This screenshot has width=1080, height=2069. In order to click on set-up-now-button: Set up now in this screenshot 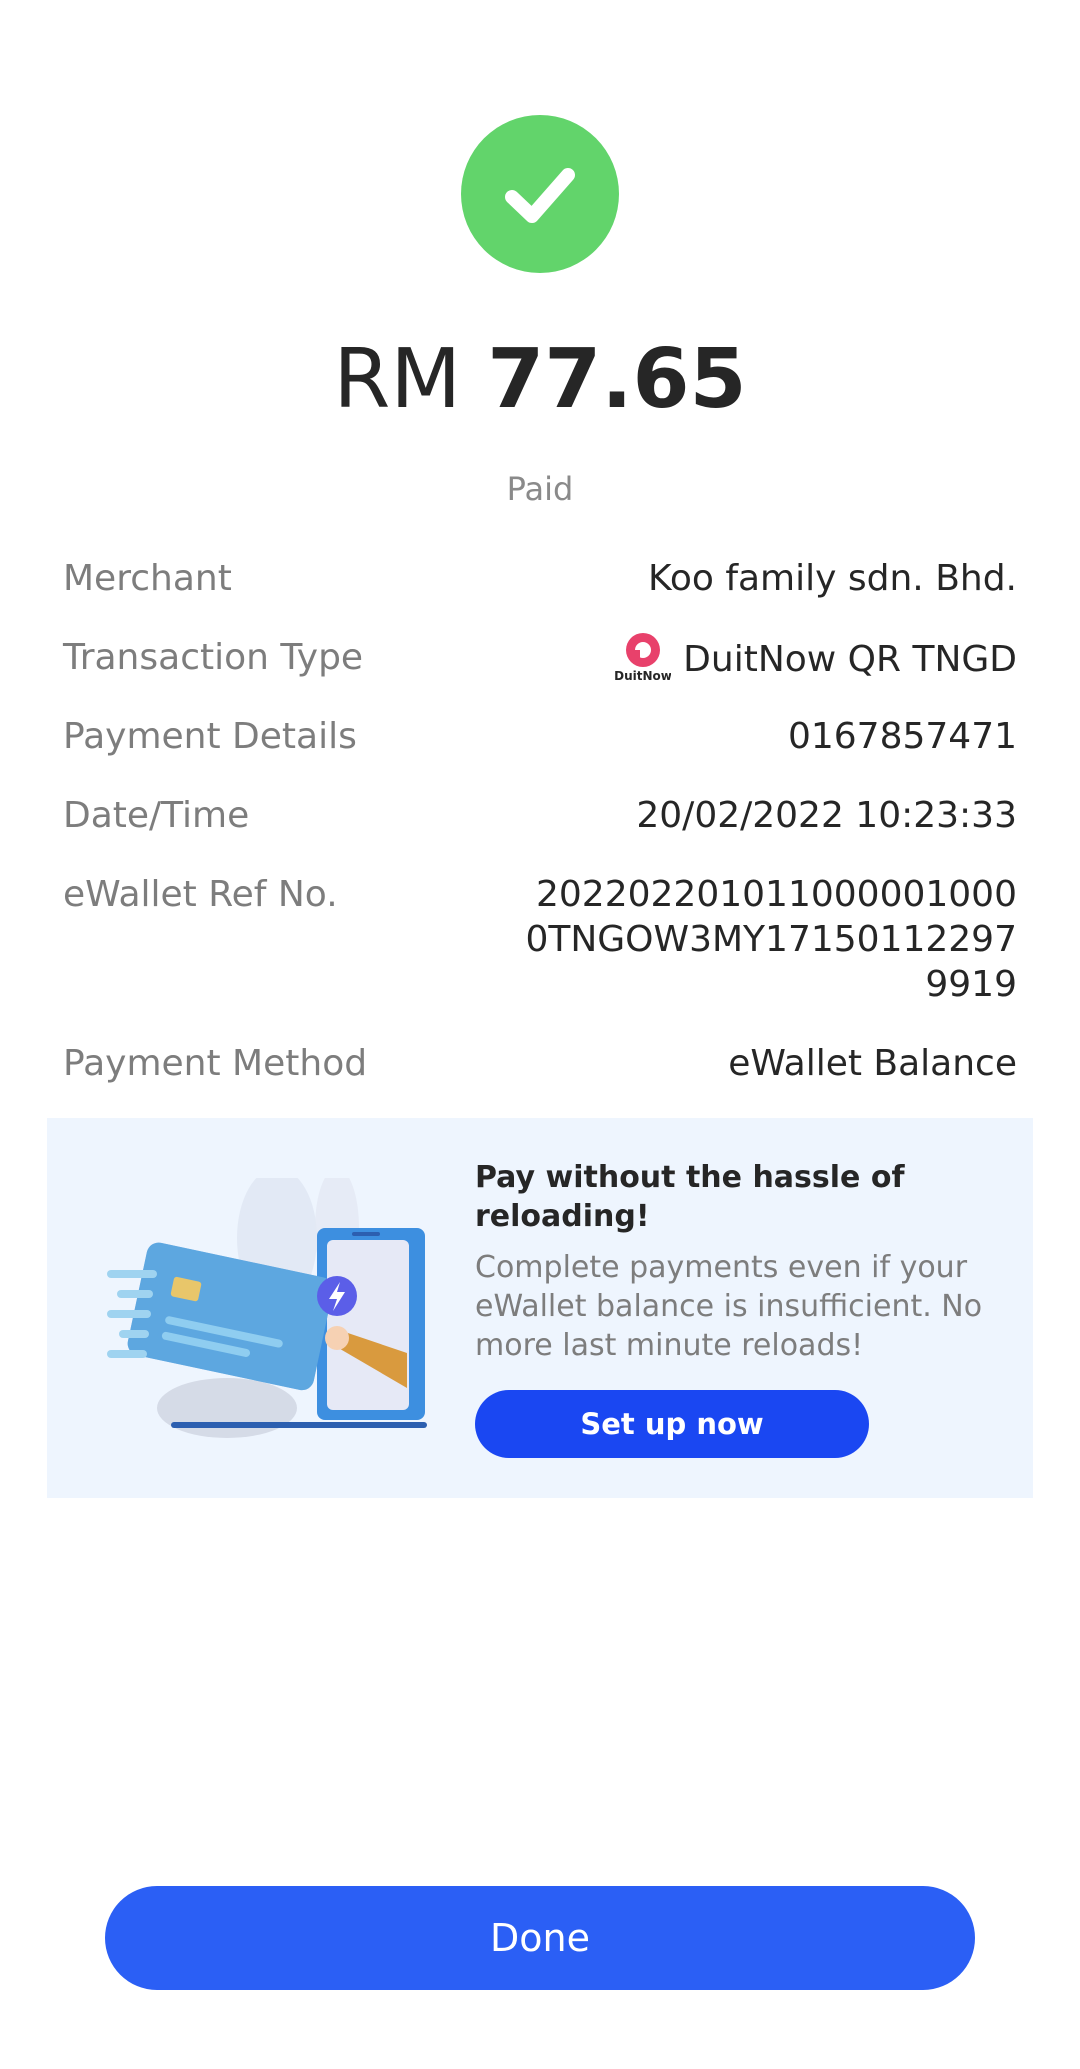, I will do `click(672, 1424)`.